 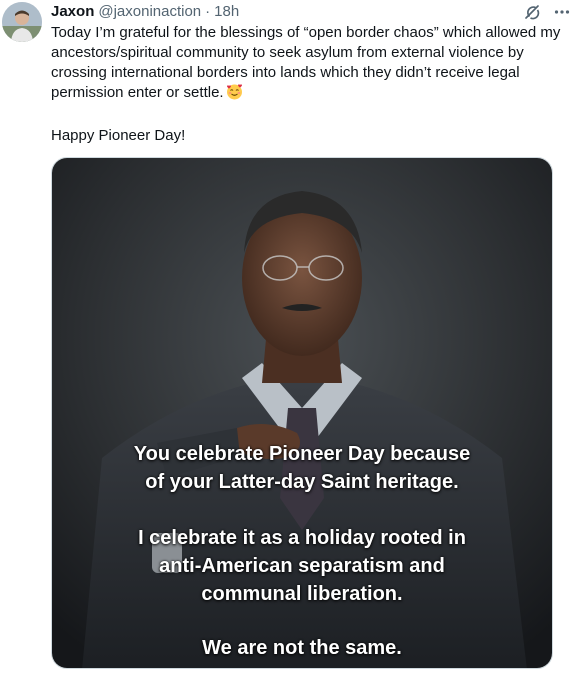 I want to click on caption-line: of your Latter-day Saint heritage., so click(x=302, y=482).